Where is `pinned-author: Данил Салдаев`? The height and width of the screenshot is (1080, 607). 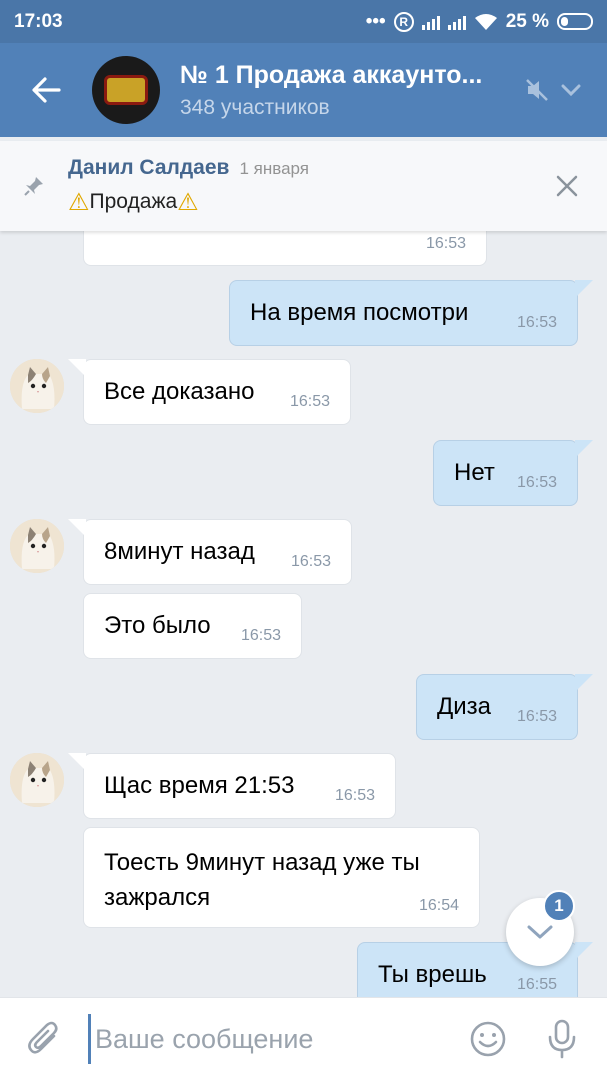
pinned-author: Данил Салдаев is located at coordinates (149, 167).